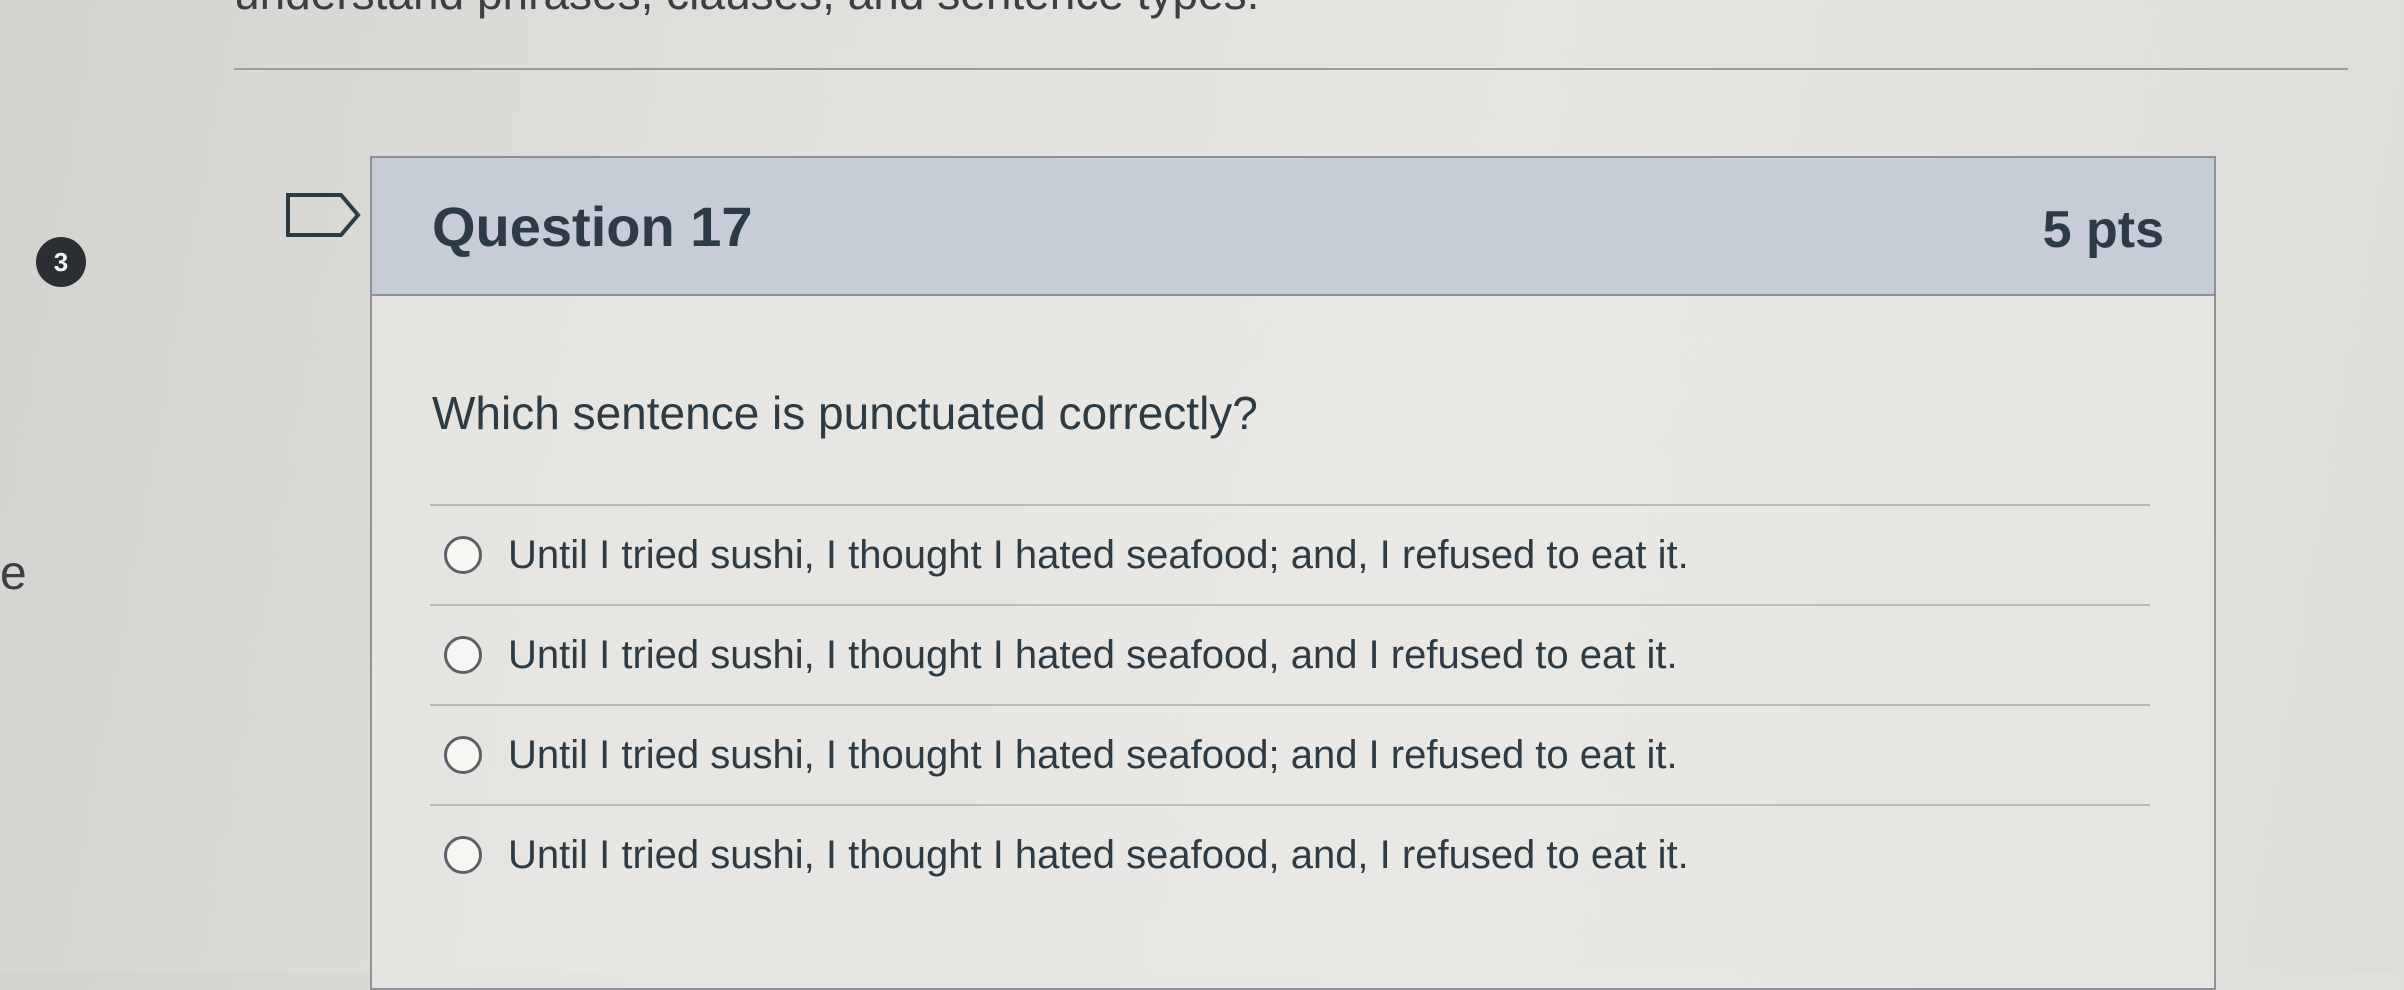 The image size is (2404, 990). Describe the element at coordinates (1293, 227) in the screenshot. I see `question-header: Question 17 5 pts` at that location.